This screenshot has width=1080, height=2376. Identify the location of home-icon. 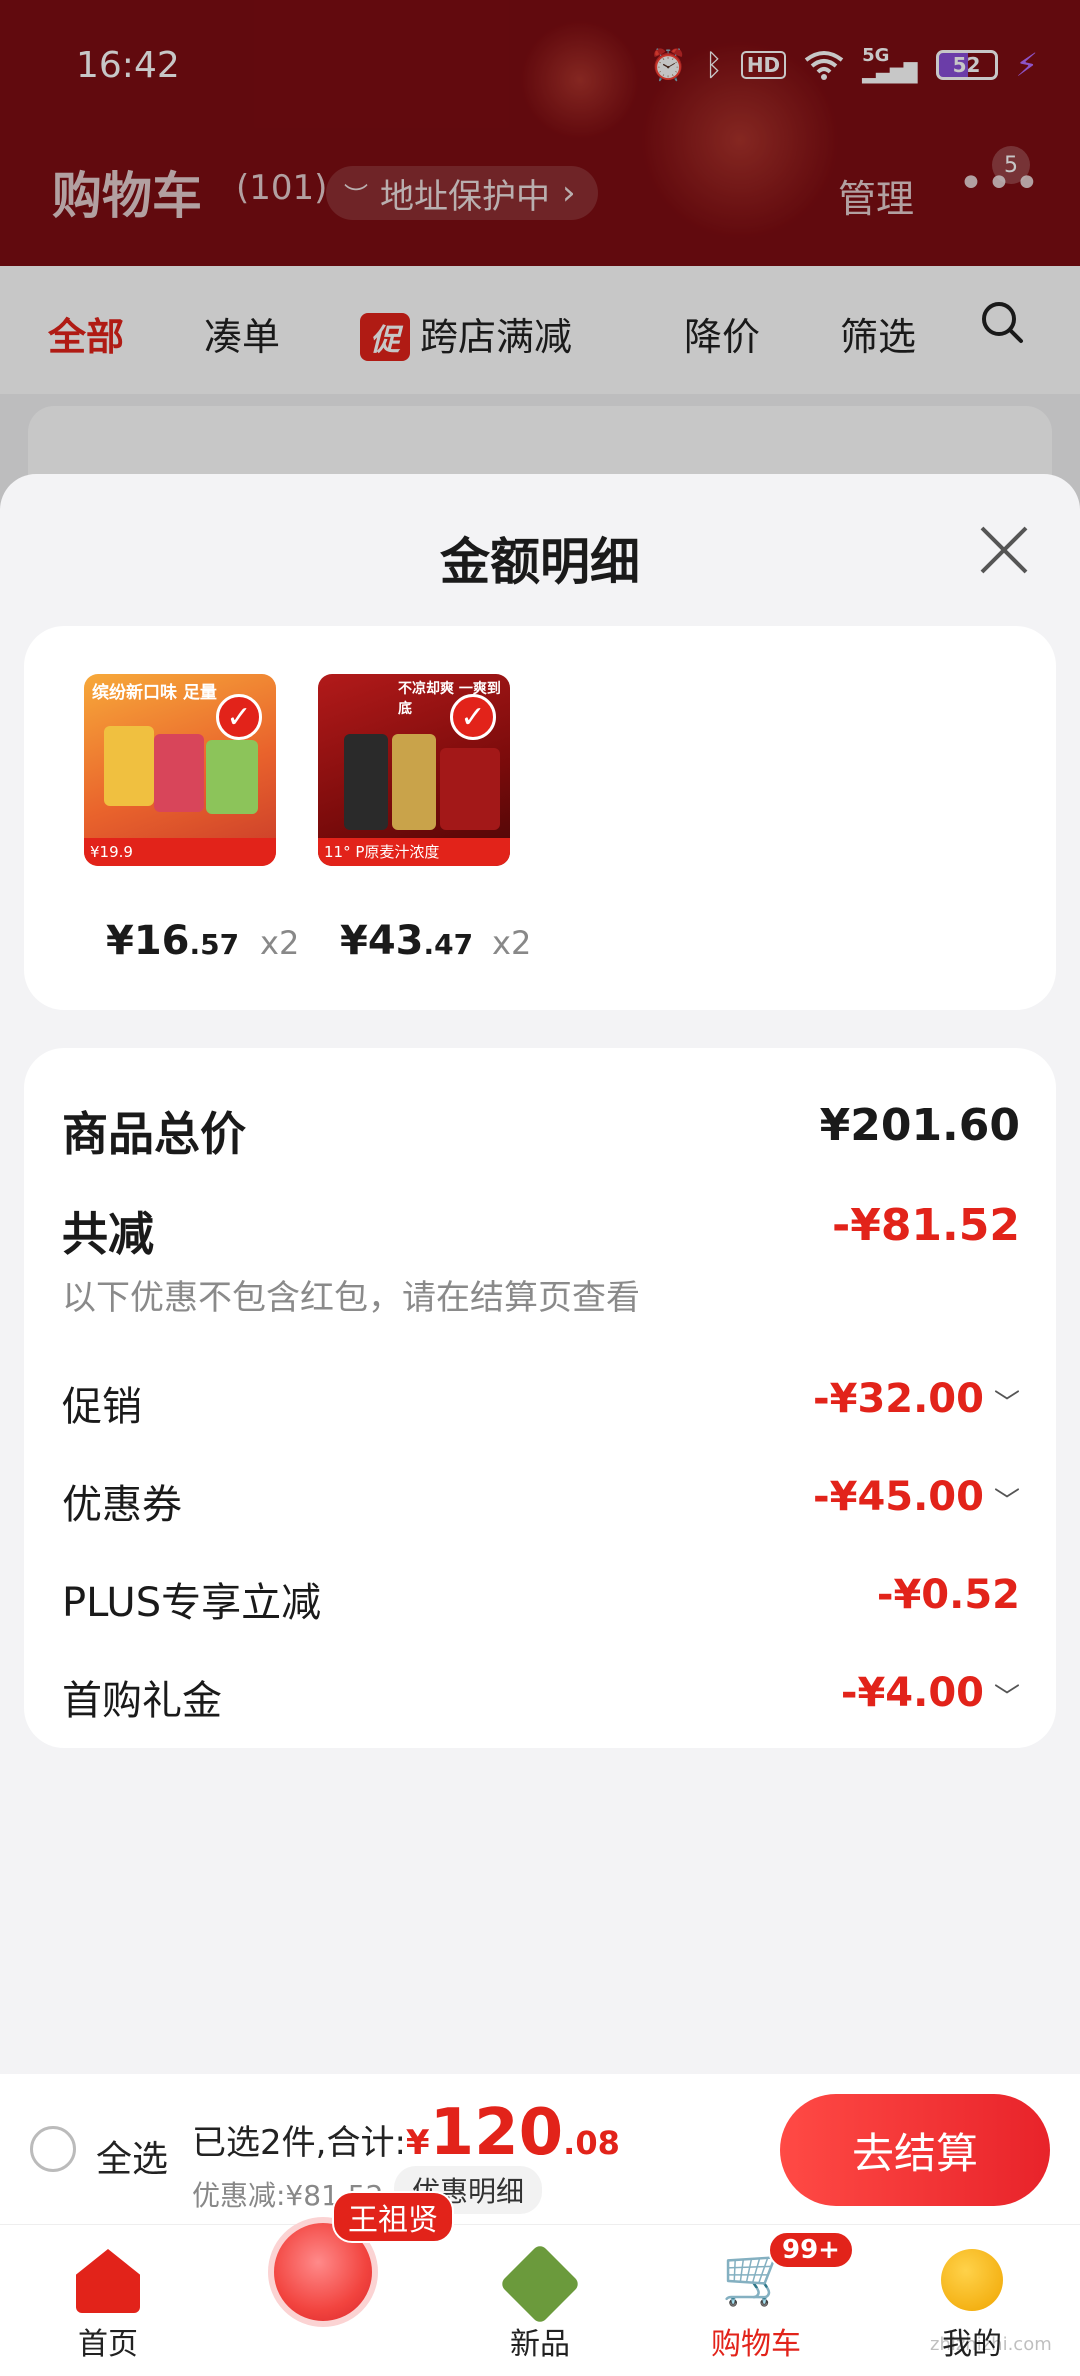
(108, 2281).